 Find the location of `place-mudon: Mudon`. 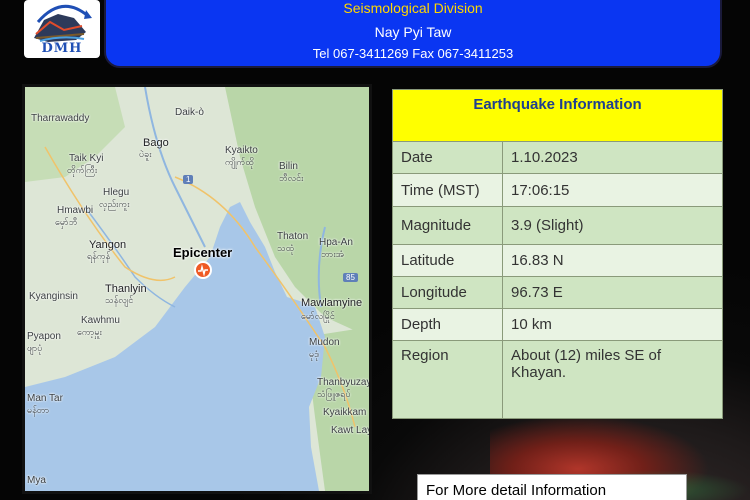

place-mudon: Mudon is located at coordinates (324, 342).